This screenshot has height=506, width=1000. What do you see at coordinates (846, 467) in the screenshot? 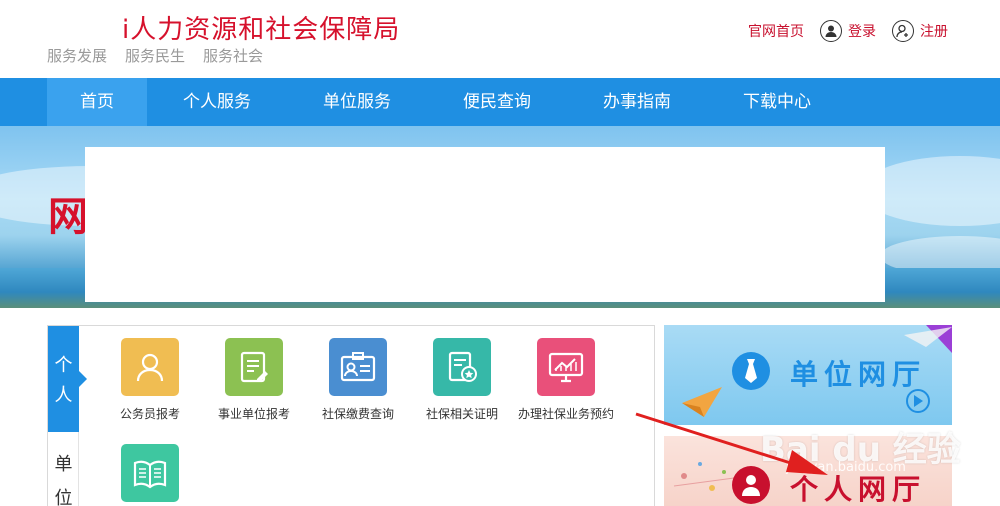
I see `baidu-watermark-url: jingyan.baidu.com` at bounding box center [846, 467].